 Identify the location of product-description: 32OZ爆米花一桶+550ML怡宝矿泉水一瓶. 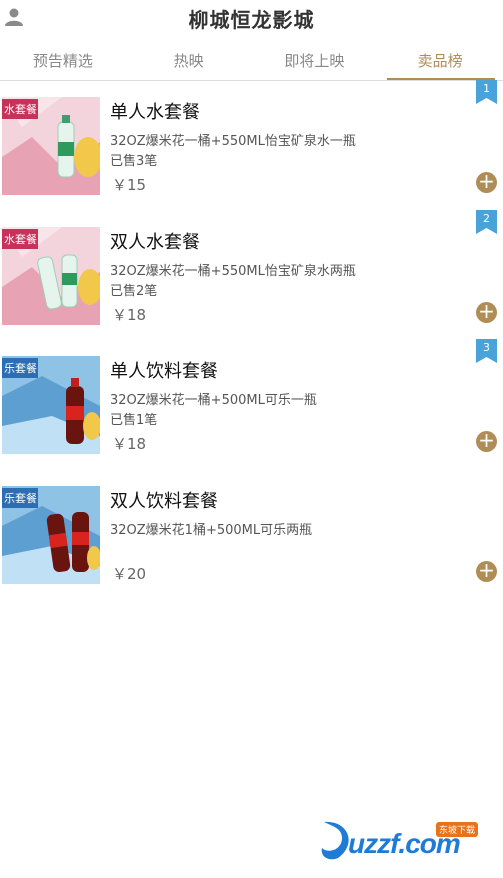
(233, 141).